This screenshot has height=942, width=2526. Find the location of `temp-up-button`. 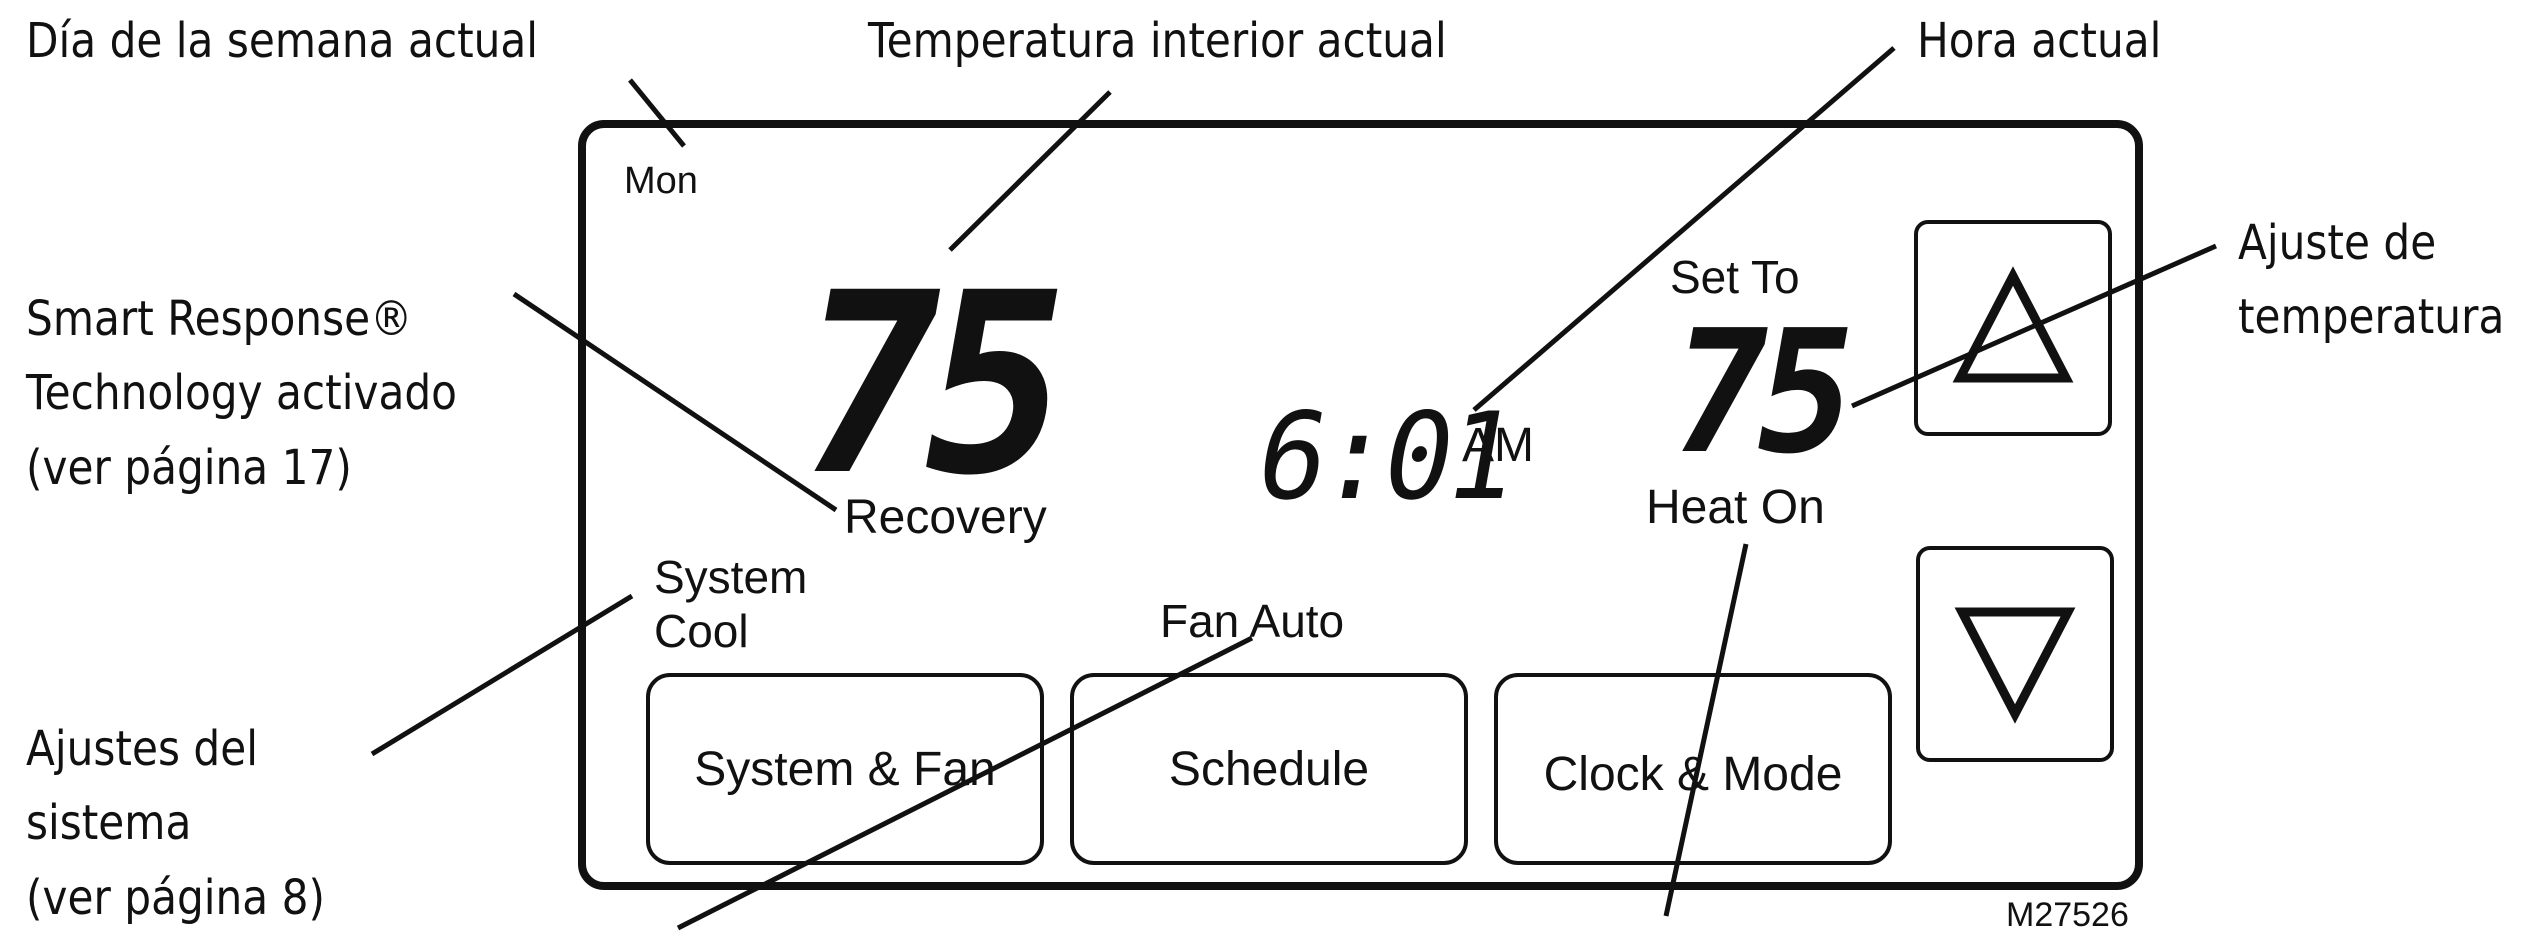

temp-up-button is located at coordinates (2013, 328).